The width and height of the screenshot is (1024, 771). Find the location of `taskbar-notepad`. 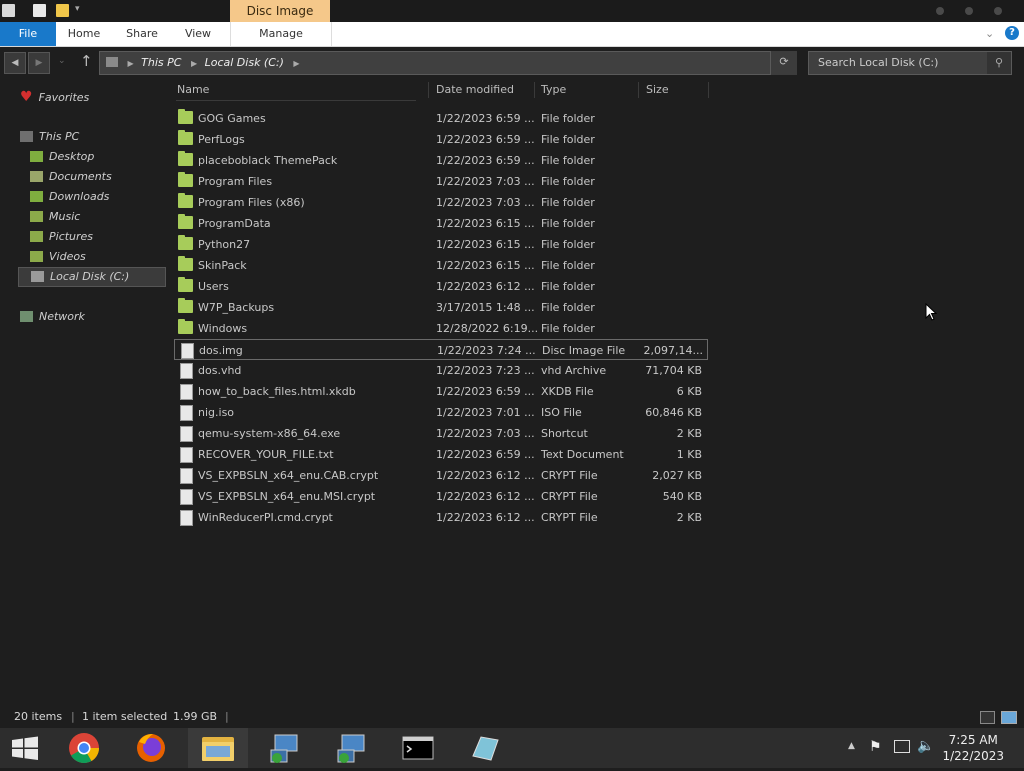

taskbar-notepad is located at coordinates (485, 748).